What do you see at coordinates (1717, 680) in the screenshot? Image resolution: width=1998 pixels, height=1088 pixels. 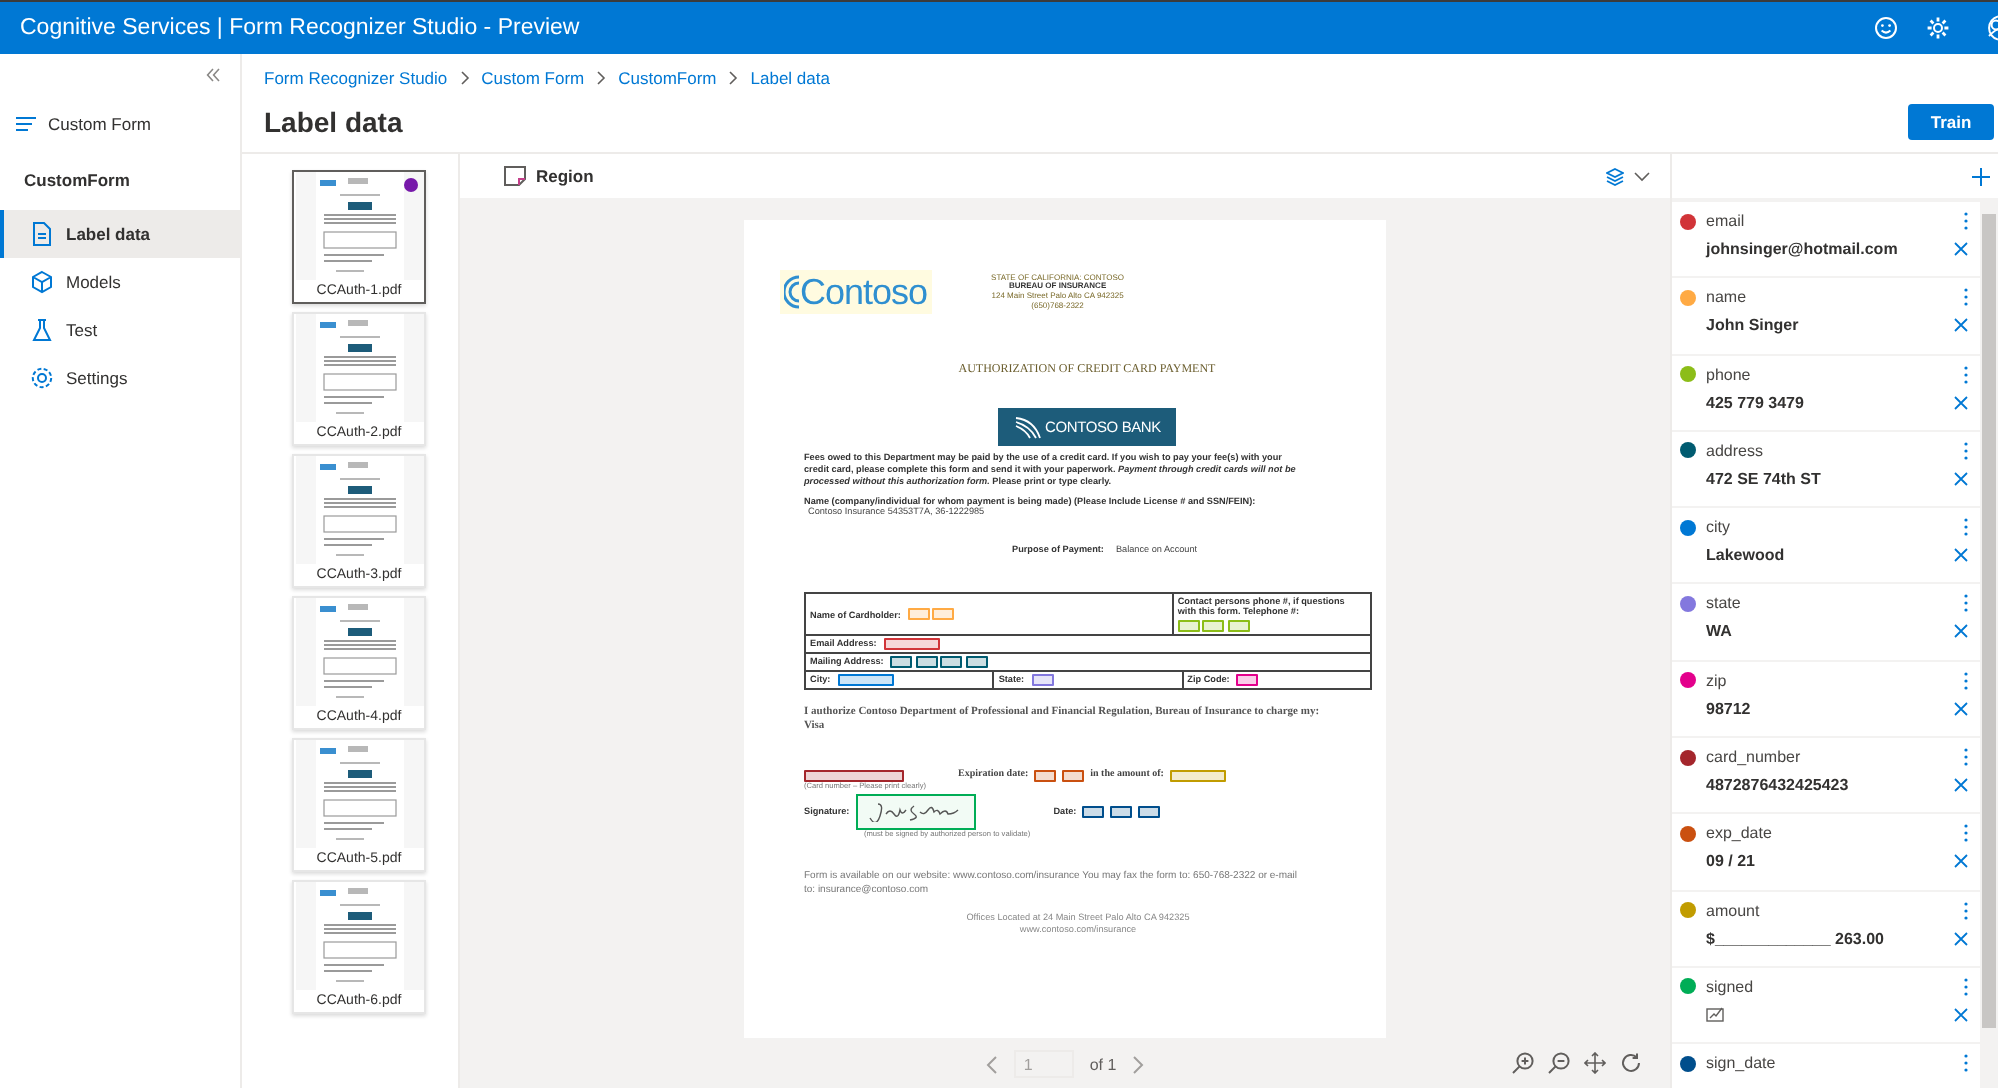 I see `field-name: zip` at bounding box center [1717, 680].